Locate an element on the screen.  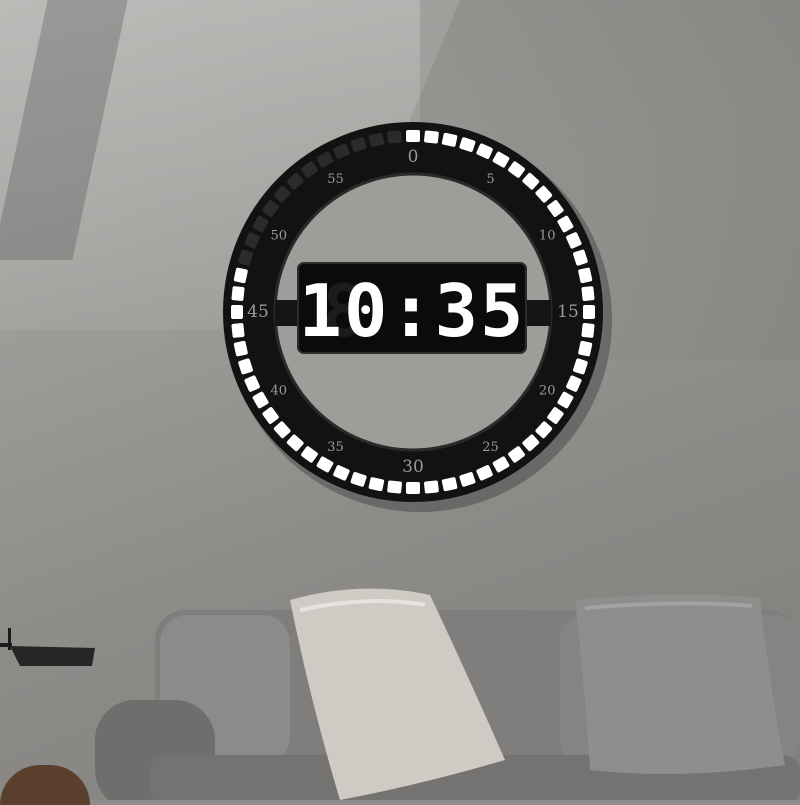
minute-label: 55 is located at coordinates (335, 179).